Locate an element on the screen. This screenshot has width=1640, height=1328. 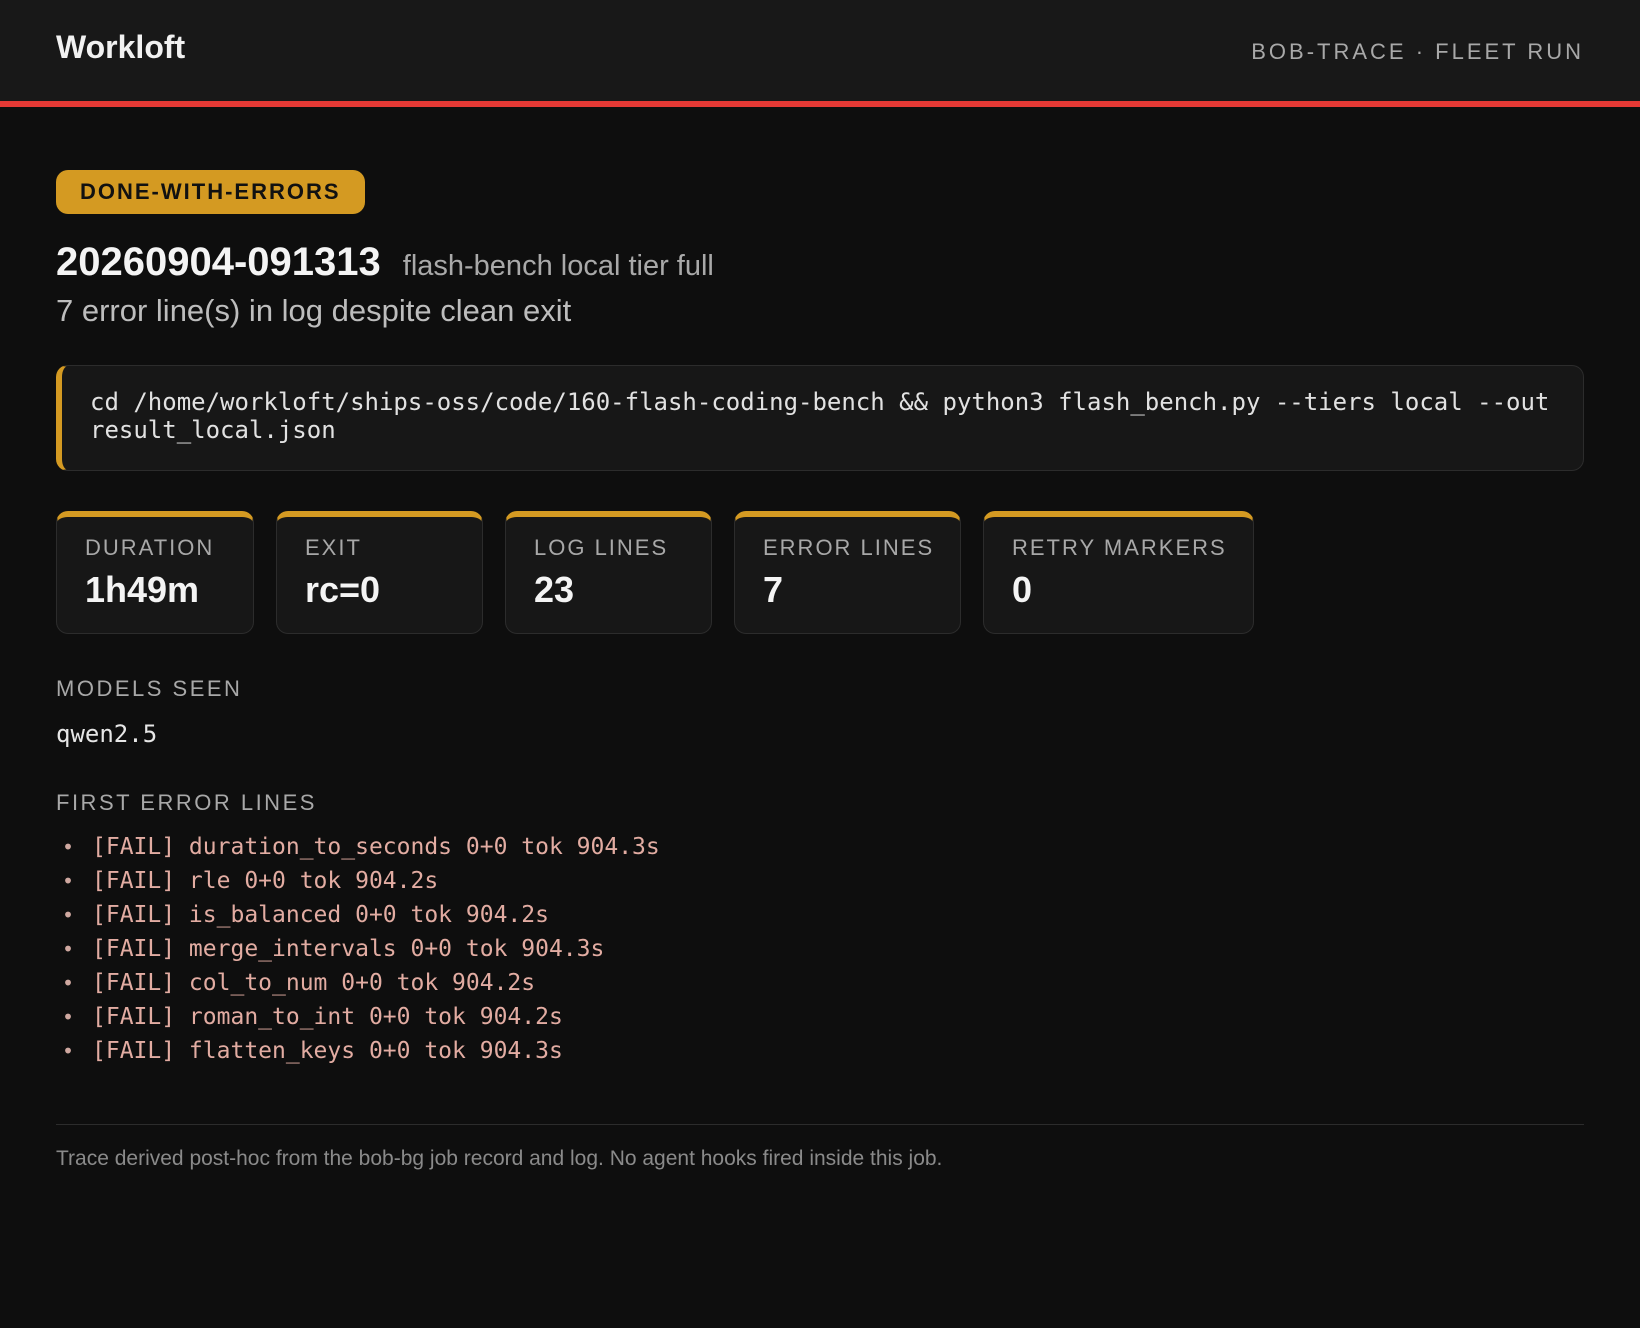
error-line-text: [FAIL] rle 0+0 tok 904.2s is located at coordinates (265, 881).